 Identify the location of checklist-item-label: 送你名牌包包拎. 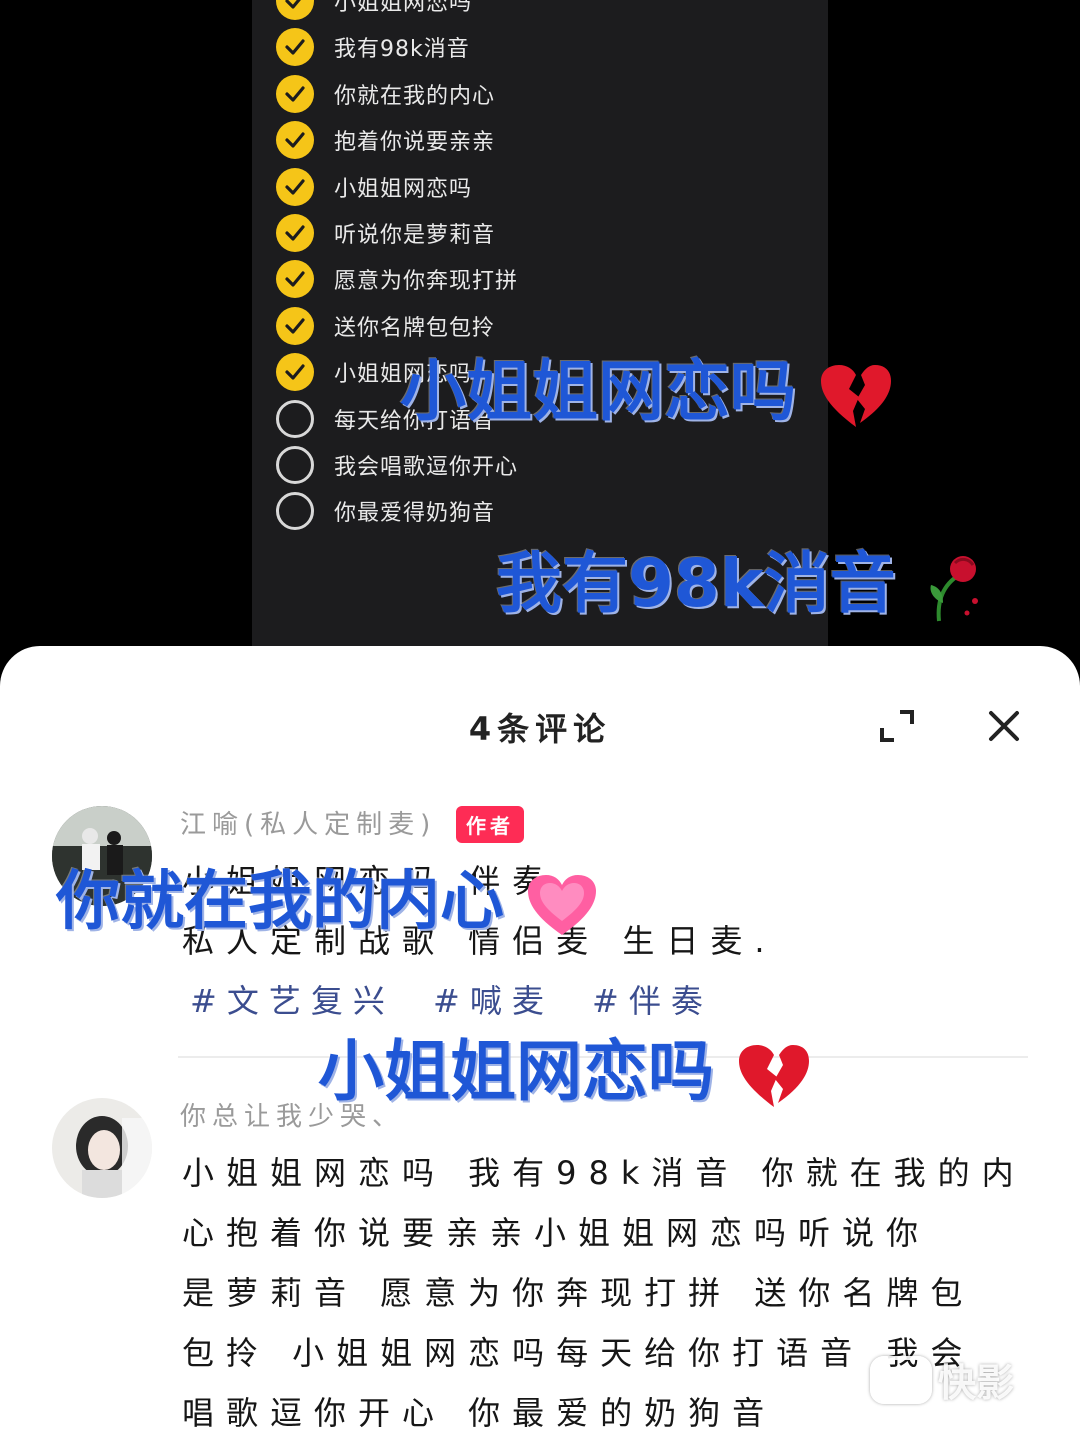
(415, 328).